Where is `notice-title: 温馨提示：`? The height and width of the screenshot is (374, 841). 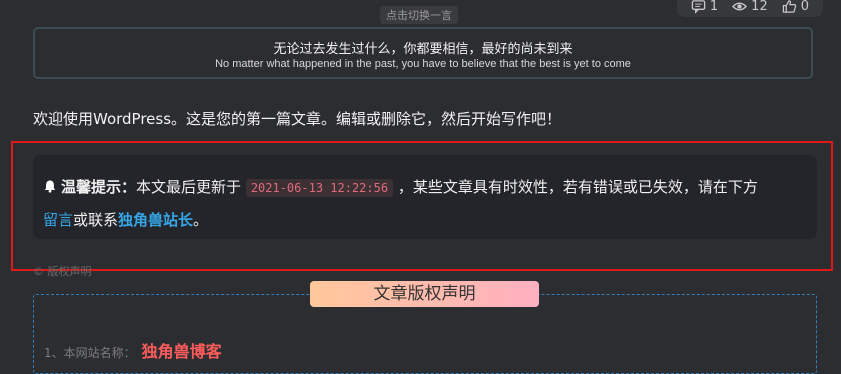 notice-title: 温馨提示： is located at coordinates (99, 187).